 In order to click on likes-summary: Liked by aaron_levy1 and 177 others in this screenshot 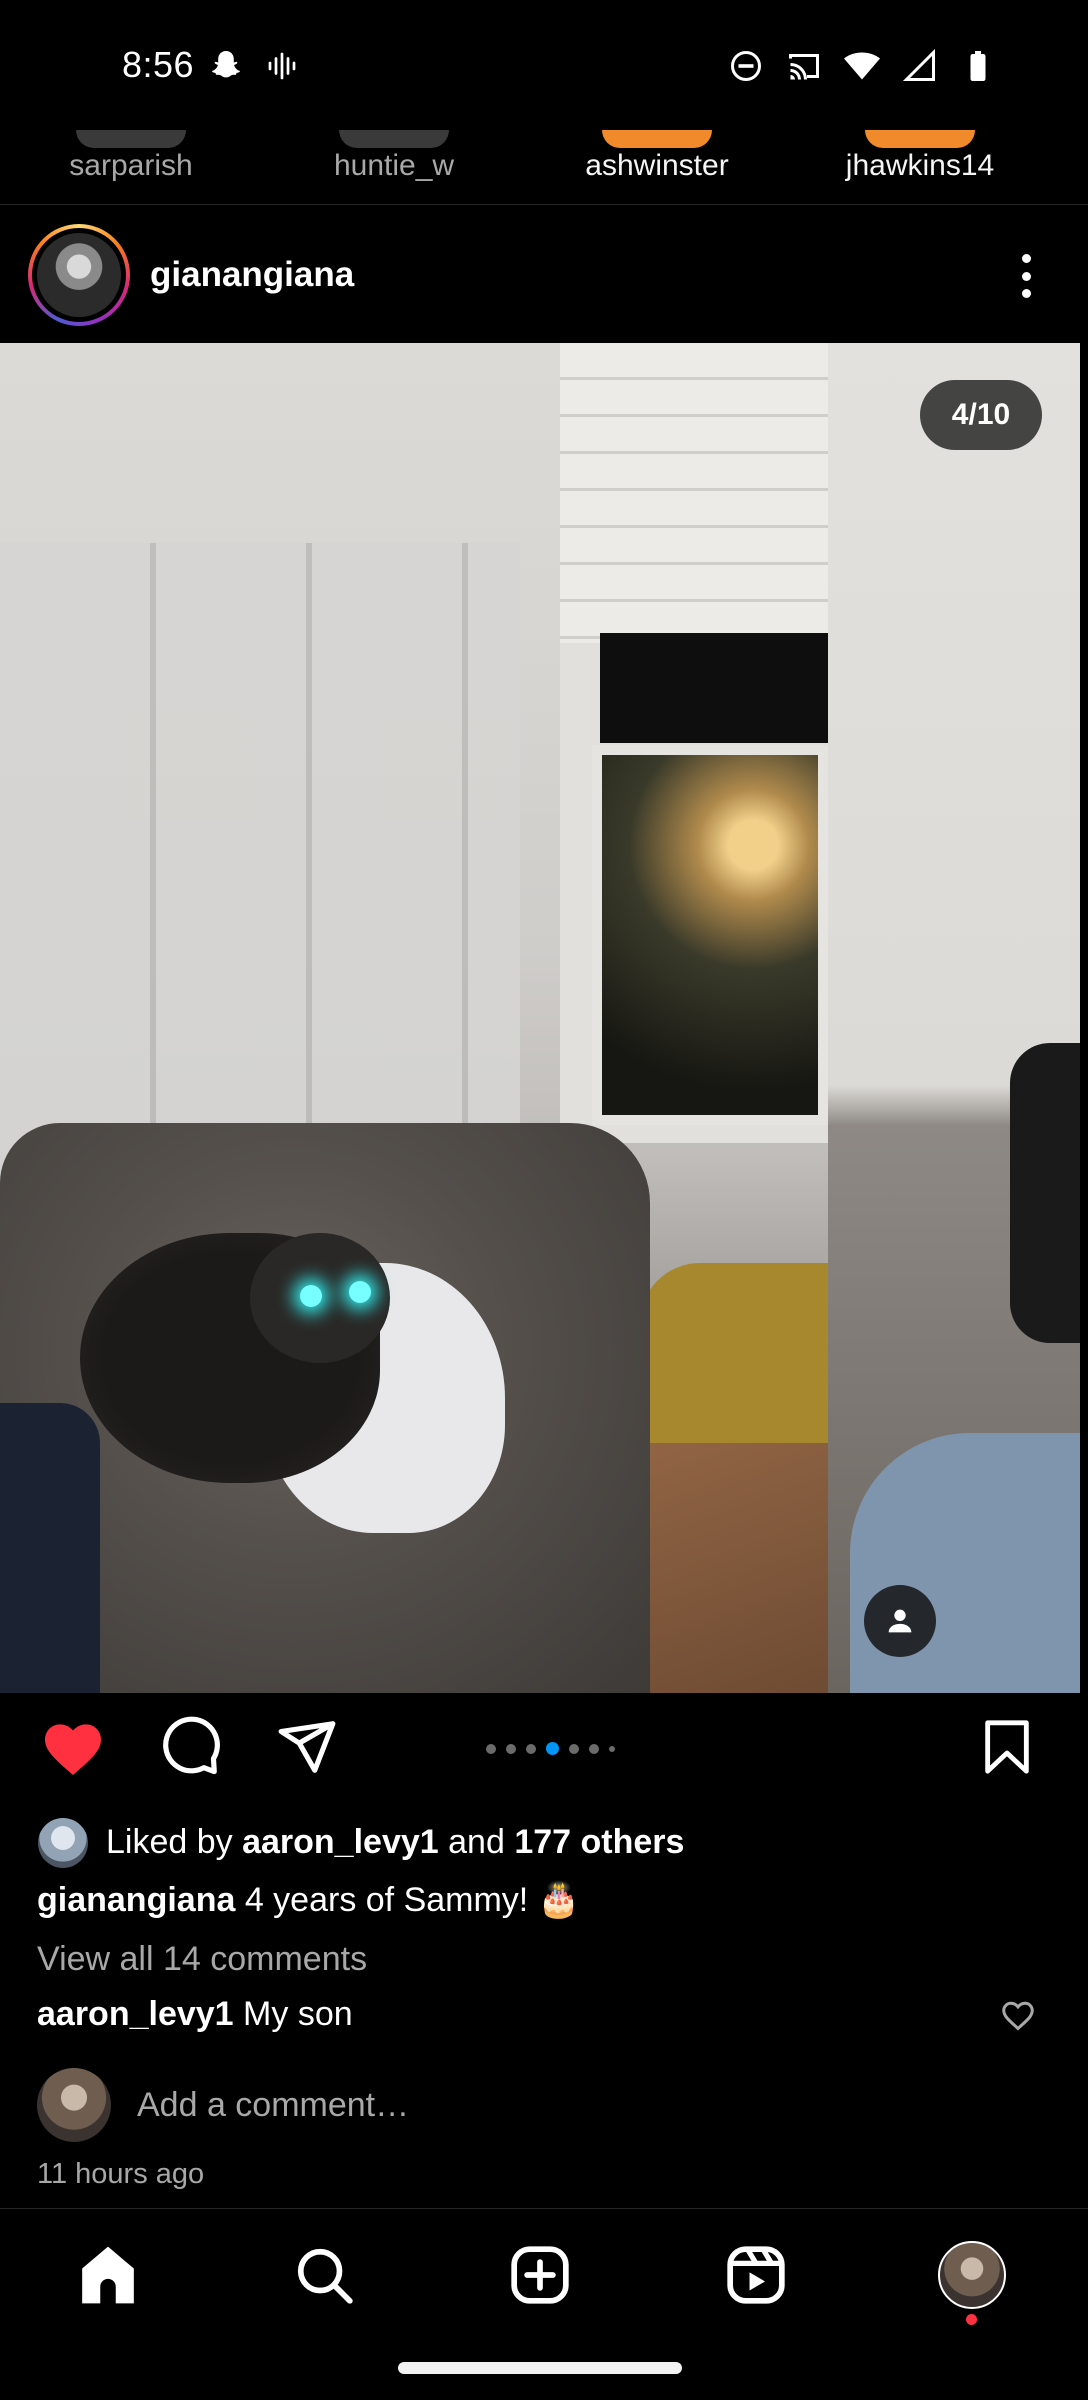, I will do `click(361, 1842)`.